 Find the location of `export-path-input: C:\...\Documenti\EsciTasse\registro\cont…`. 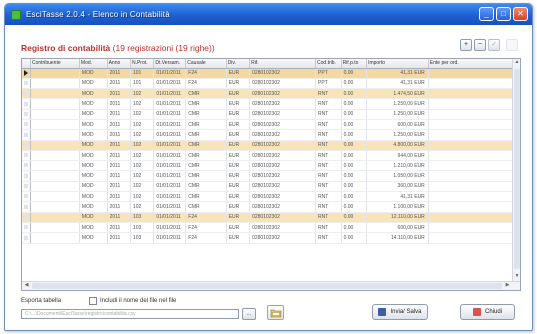

export-path-input: C:\...\Documenti\EsciTasse\registro\cont… is located at coordinates (130, 314).